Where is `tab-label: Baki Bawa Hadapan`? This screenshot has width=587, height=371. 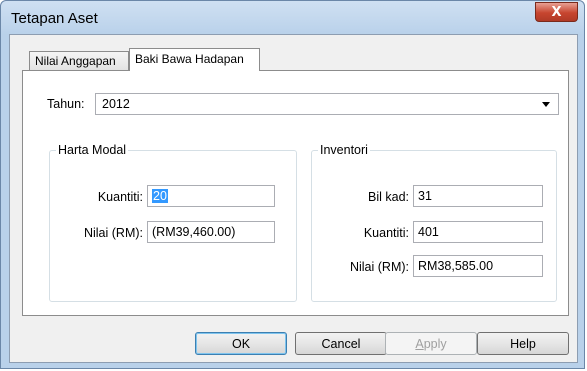 tab-label: Baki Bawa Hadapan is located at coordinates (189, 59).